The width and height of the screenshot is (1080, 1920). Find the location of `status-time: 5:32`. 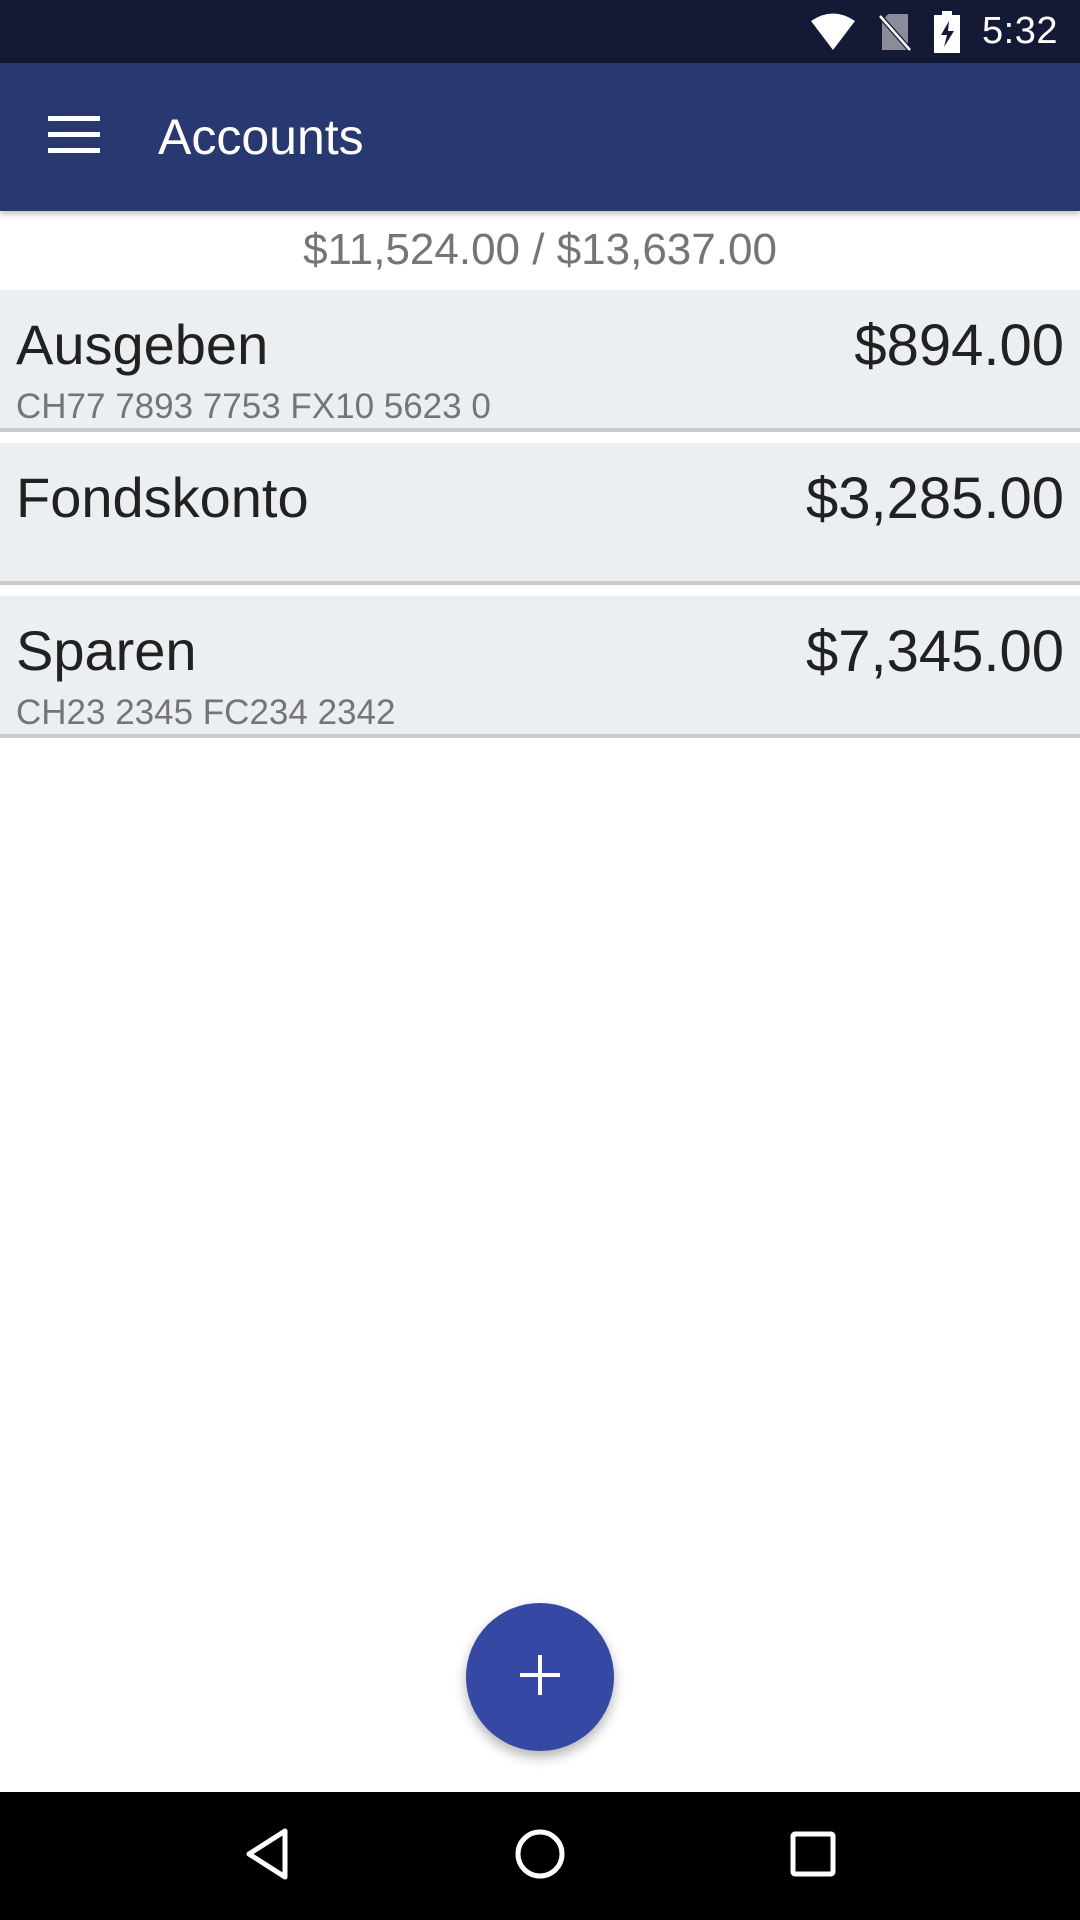

status-time: 5:32 is located at coordinates (1020, 31).